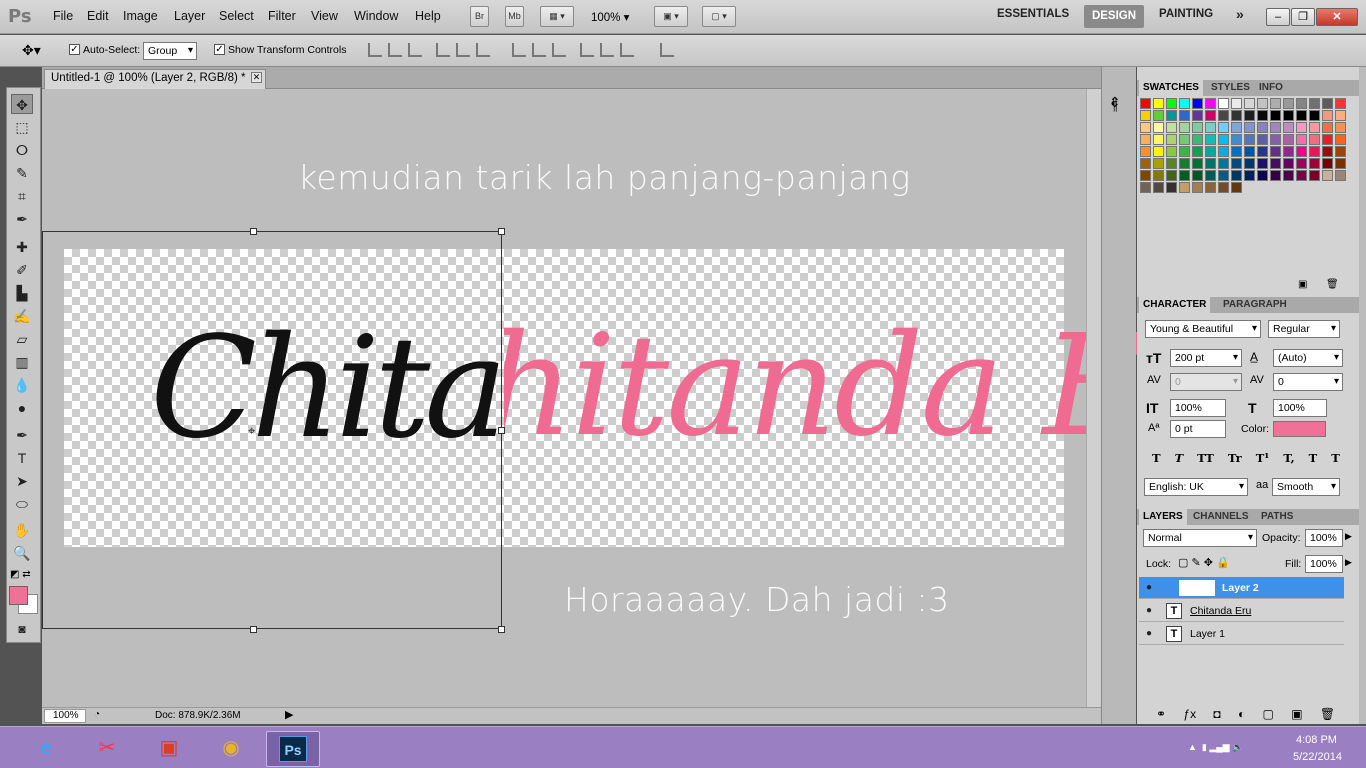 Image resolution: width=1366 pixels, height=768 pixels. Describe the element at coordinates (22, 219) in the screenshot. I see `eyedropper-tool-icon: ✒` at that location.